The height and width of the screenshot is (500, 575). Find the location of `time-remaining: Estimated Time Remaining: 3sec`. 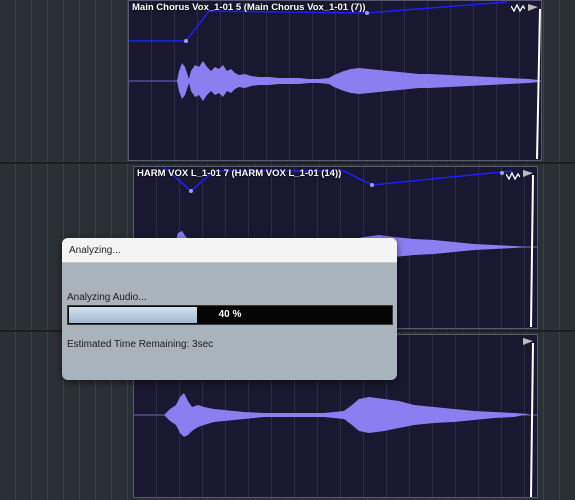

time-remaining: Estimated Time Remaining: 3sec is located at coordinates (140, 344).